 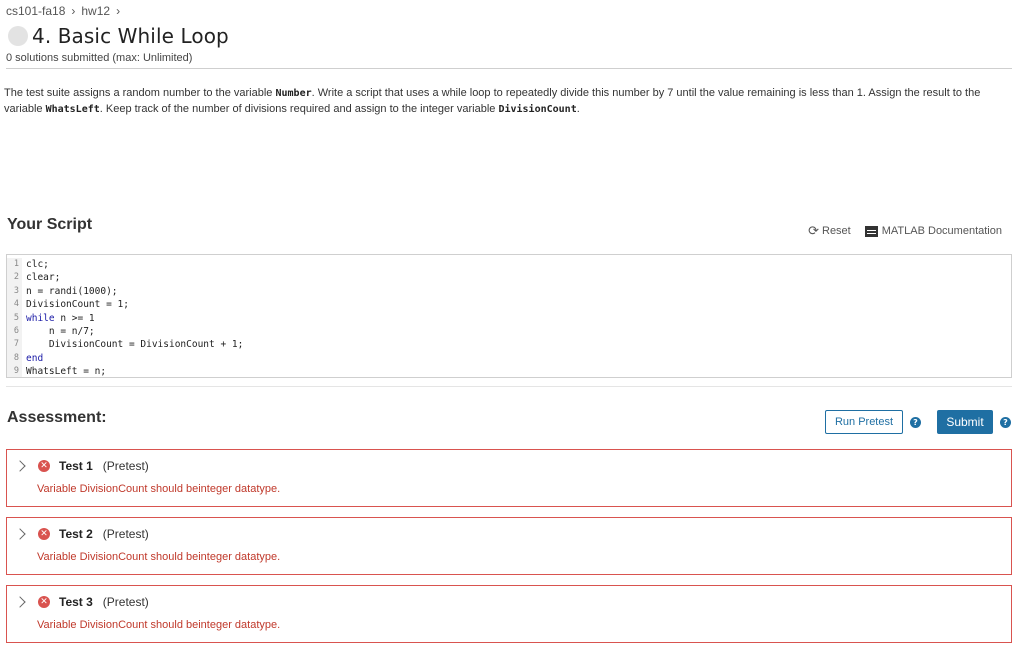 What do you see at coordinates (14, 345) in the screenshot?
I see `line-number: 7` at bounding box center [14, 345].